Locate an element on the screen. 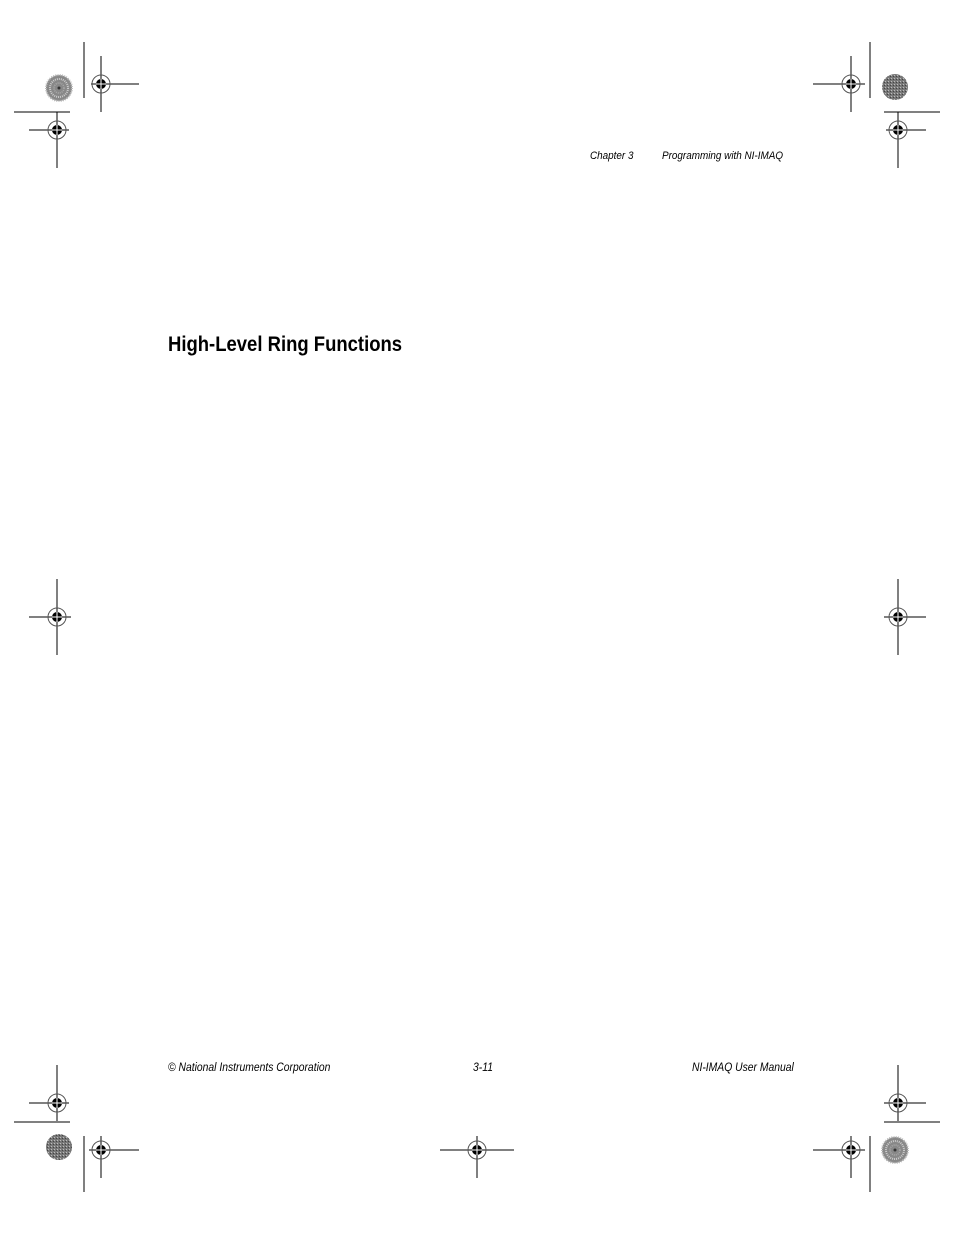 The image size is (954, 1235). crop-mark-bottom-right is located at coordinates (904, 1156).